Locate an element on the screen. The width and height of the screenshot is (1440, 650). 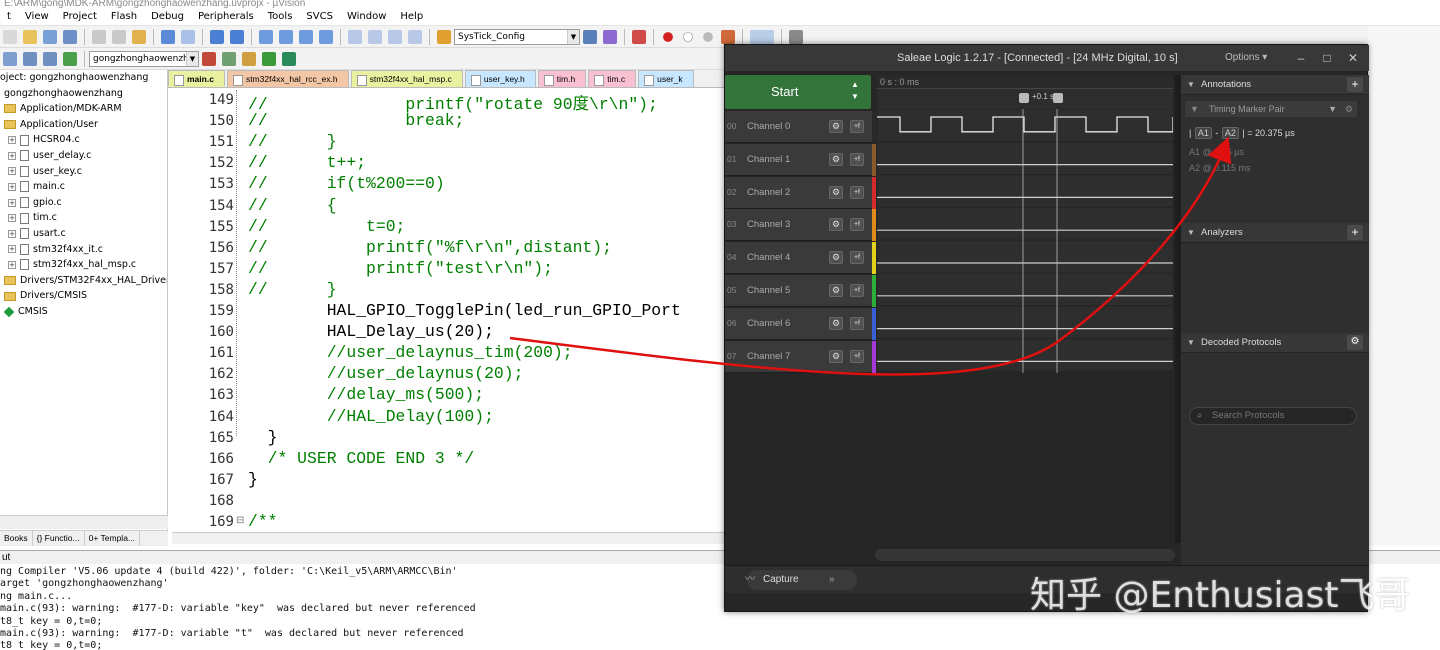
menu-item: Help is located at coordinates (411, 16).